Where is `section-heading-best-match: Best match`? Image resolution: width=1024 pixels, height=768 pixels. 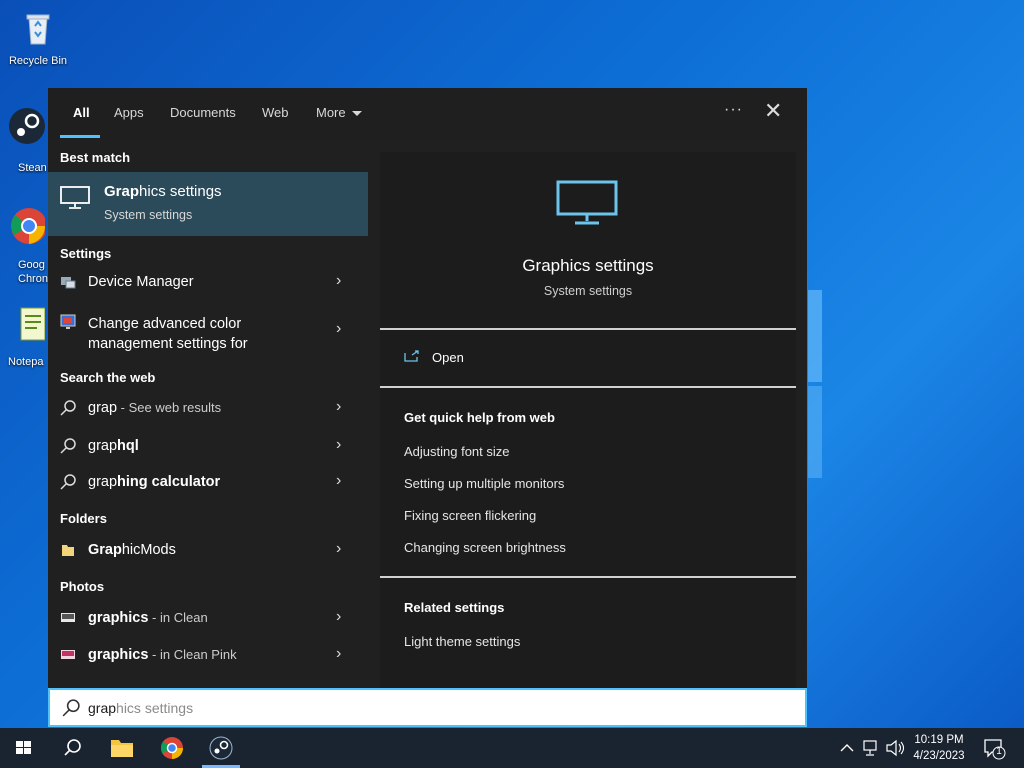 section-heading-best-match: Best match is located at coordinates (95, 157).